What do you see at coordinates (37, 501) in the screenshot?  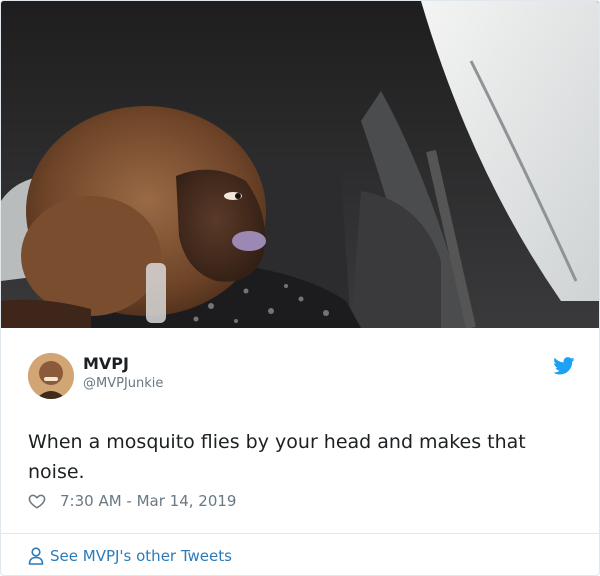 I see `heart-icon` at bounding box center [37, 501].